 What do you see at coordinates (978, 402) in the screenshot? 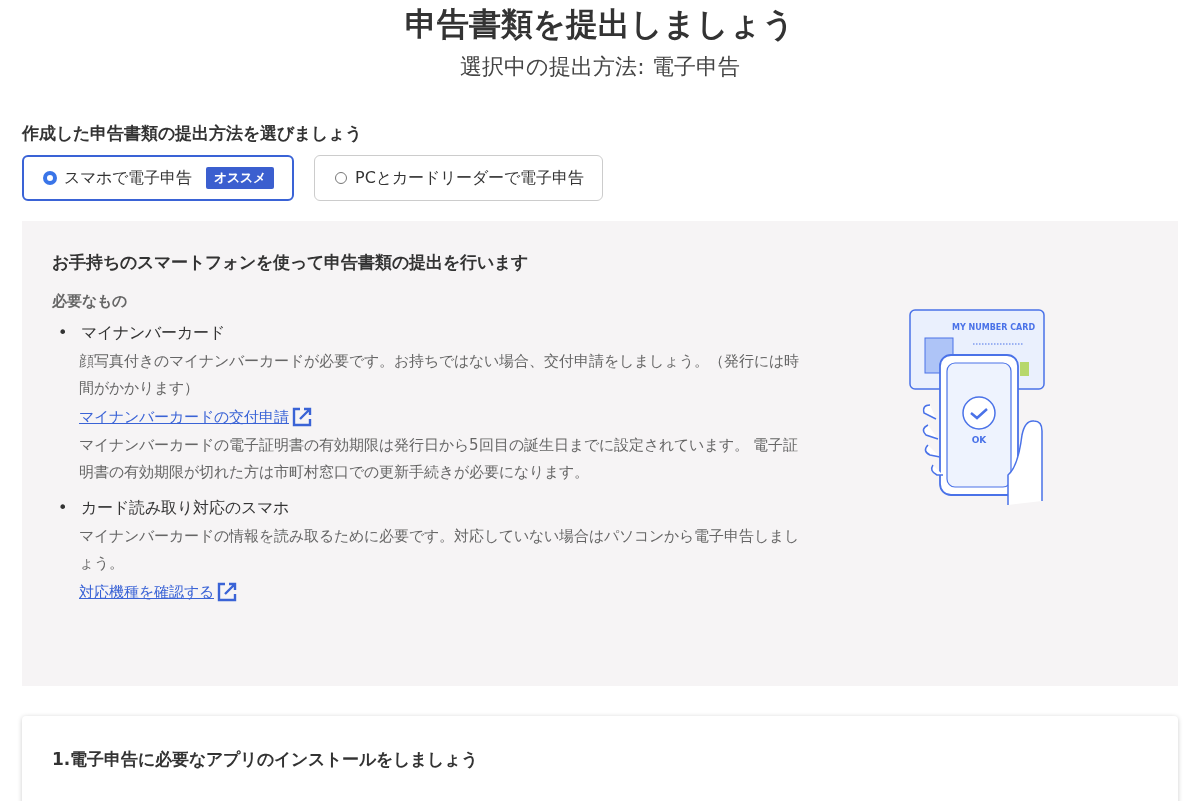
I see `card-phone-drawing: MY NUMBER CARD OK` at bounding box center [978, 402].